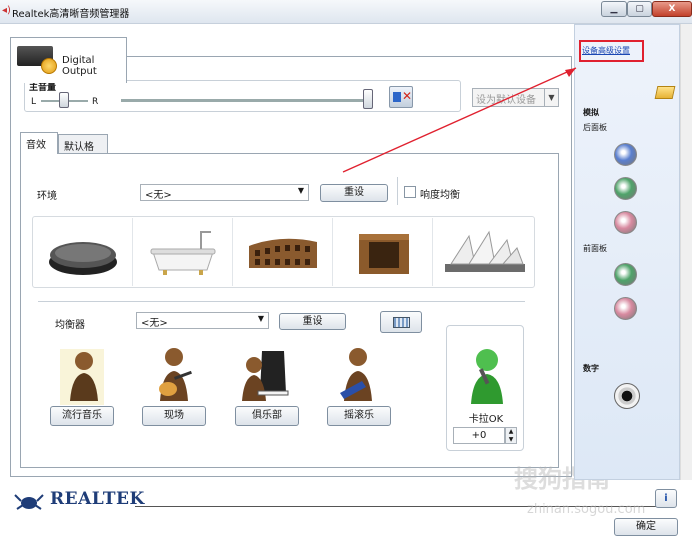 This screenshot has width=692, height=547. Describe the element at coordinates (356, 374) in the screenshot. I see `rock-guitarist-figure-icon` at that location.